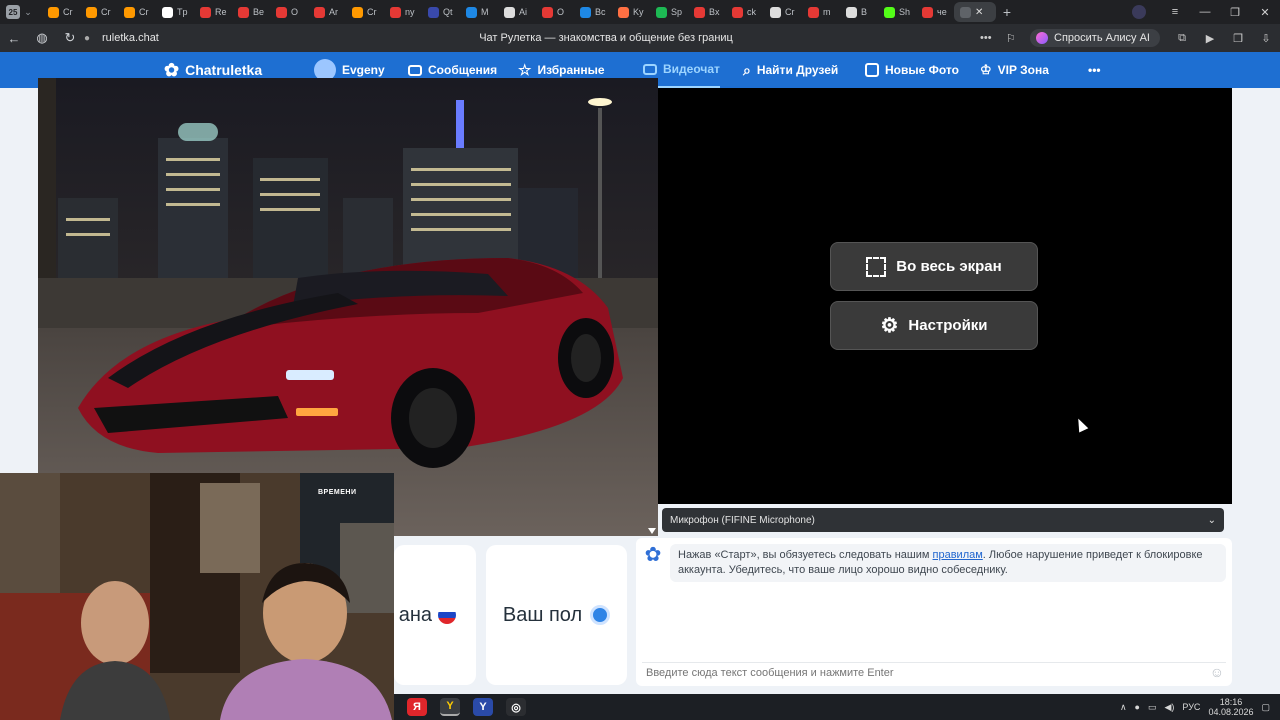 This screenshot has height=720, width=1280. What do you see at coordinates (1182, 38) in the screenshot?
I see `extensions-icon: ⧉` at bounding box center [1182, 38].